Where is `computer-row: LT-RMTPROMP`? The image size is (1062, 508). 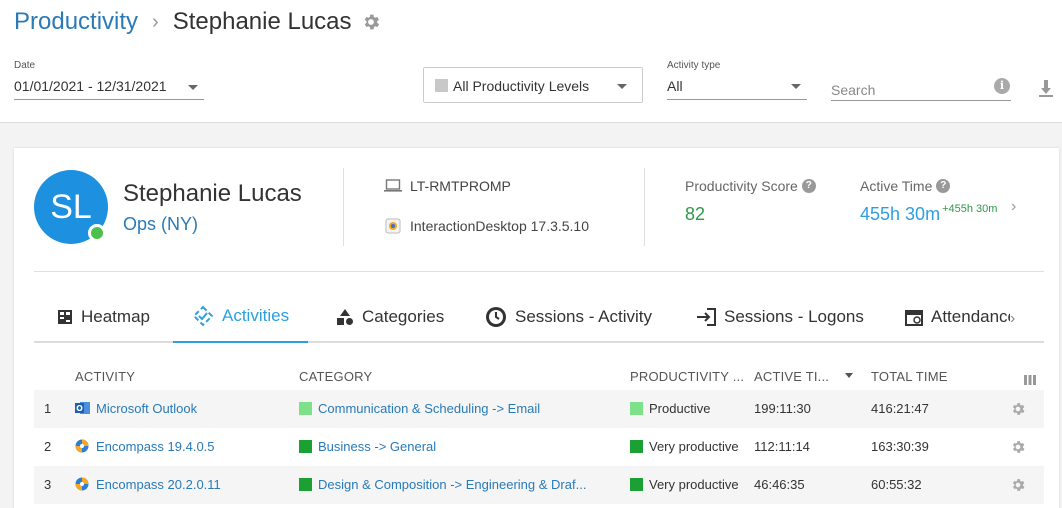
computer-row: LT-RMTPROMP is located at coordinates (447, 186).